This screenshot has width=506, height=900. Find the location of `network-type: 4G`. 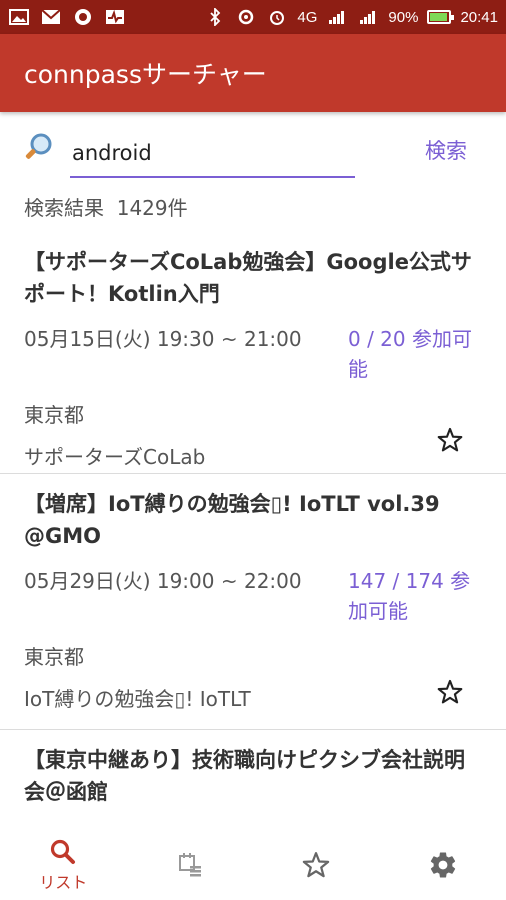

network-type: 4G is located at coordinates (307, 17).